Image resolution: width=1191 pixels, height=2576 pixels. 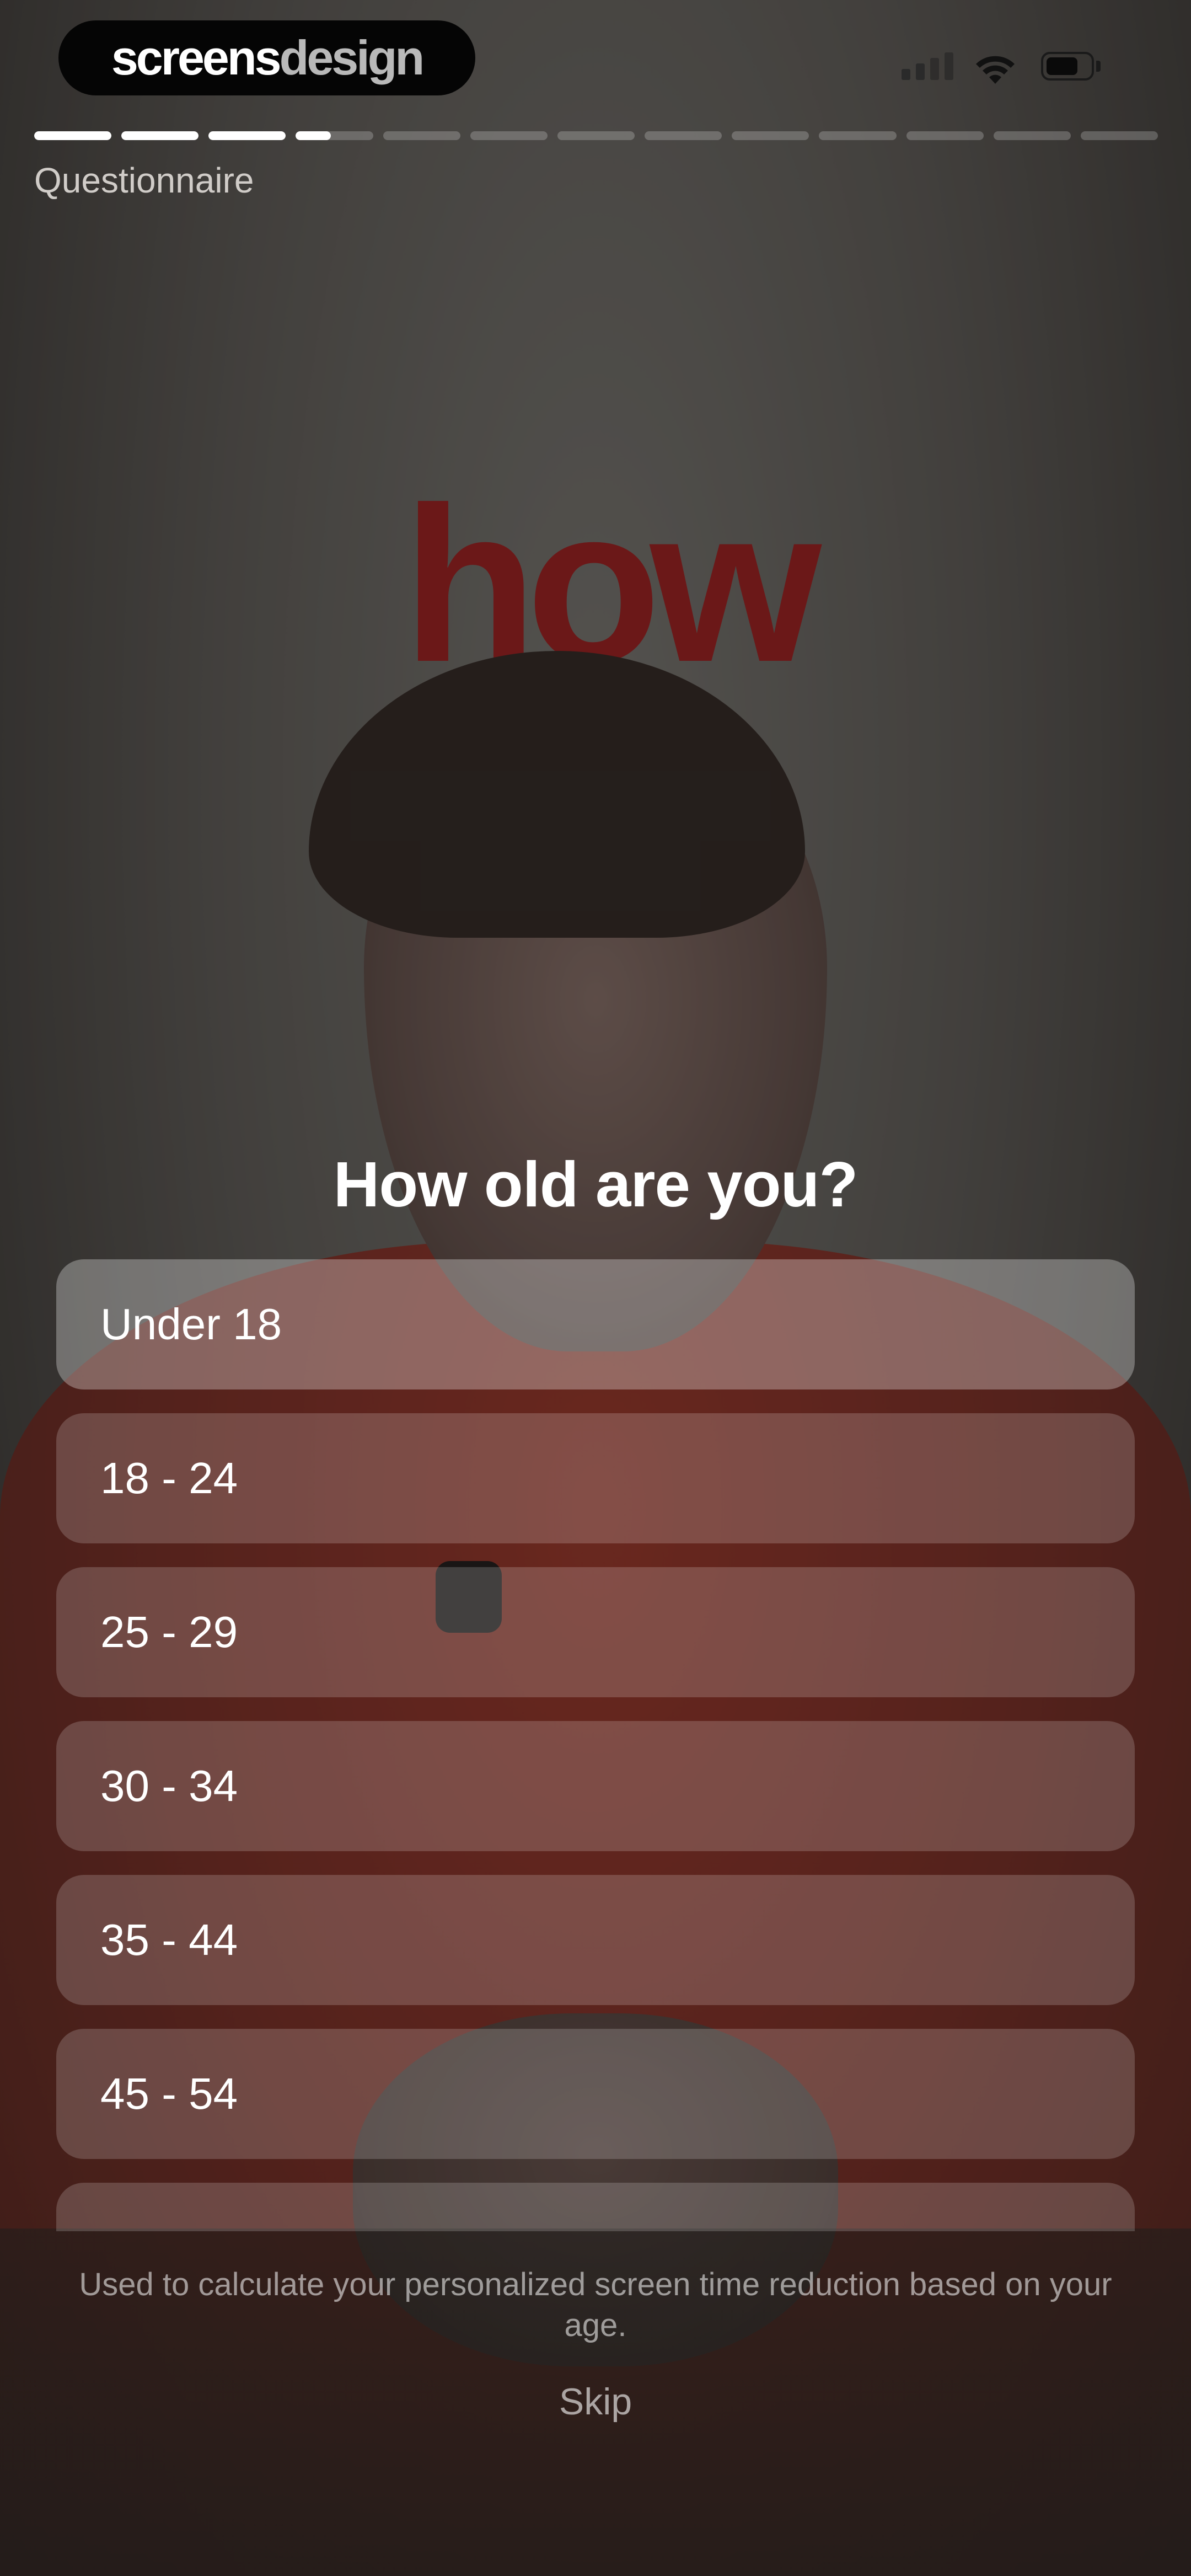 What do you see at coordinates (595, 1940) in the screenshot?
I see `option-35-44: 35 - 44` at bounding box center [595, 1940].